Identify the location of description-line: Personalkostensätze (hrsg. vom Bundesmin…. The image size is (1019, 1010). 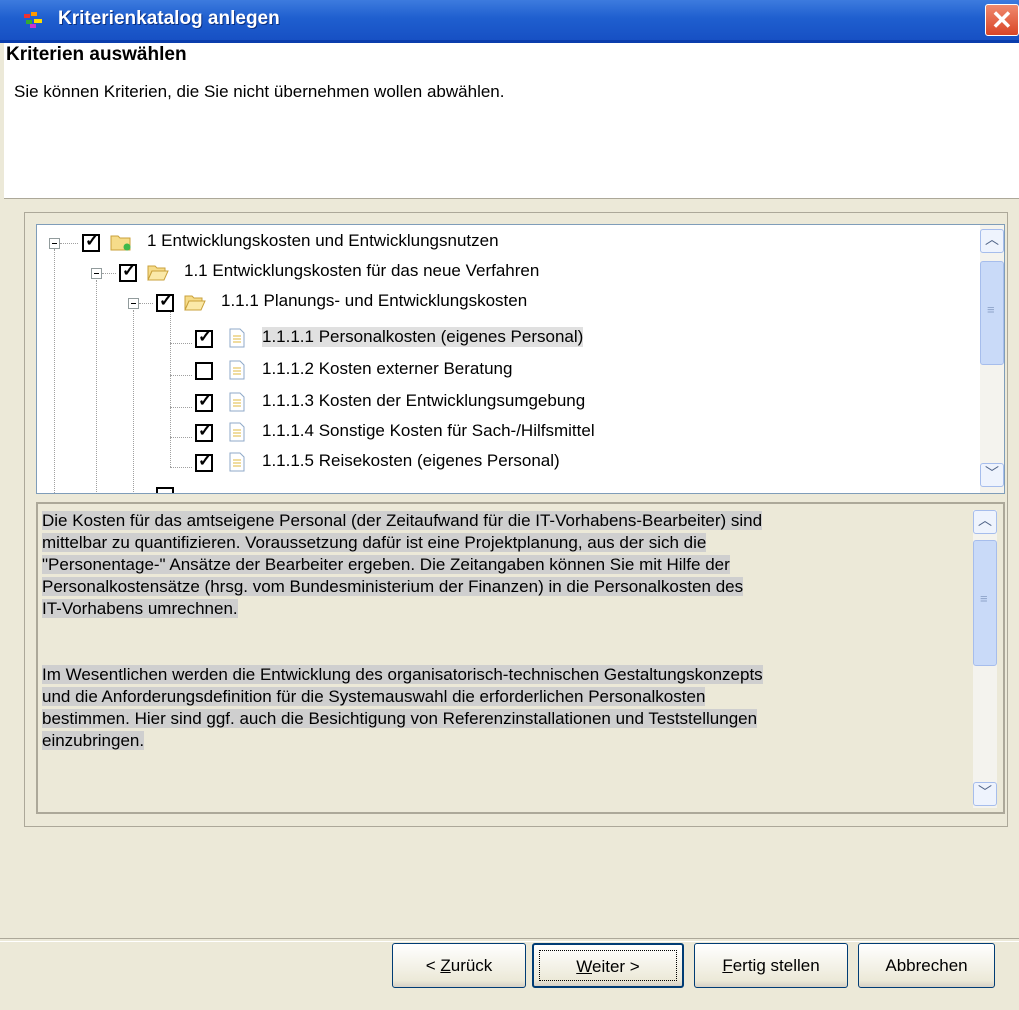
(393, 586).